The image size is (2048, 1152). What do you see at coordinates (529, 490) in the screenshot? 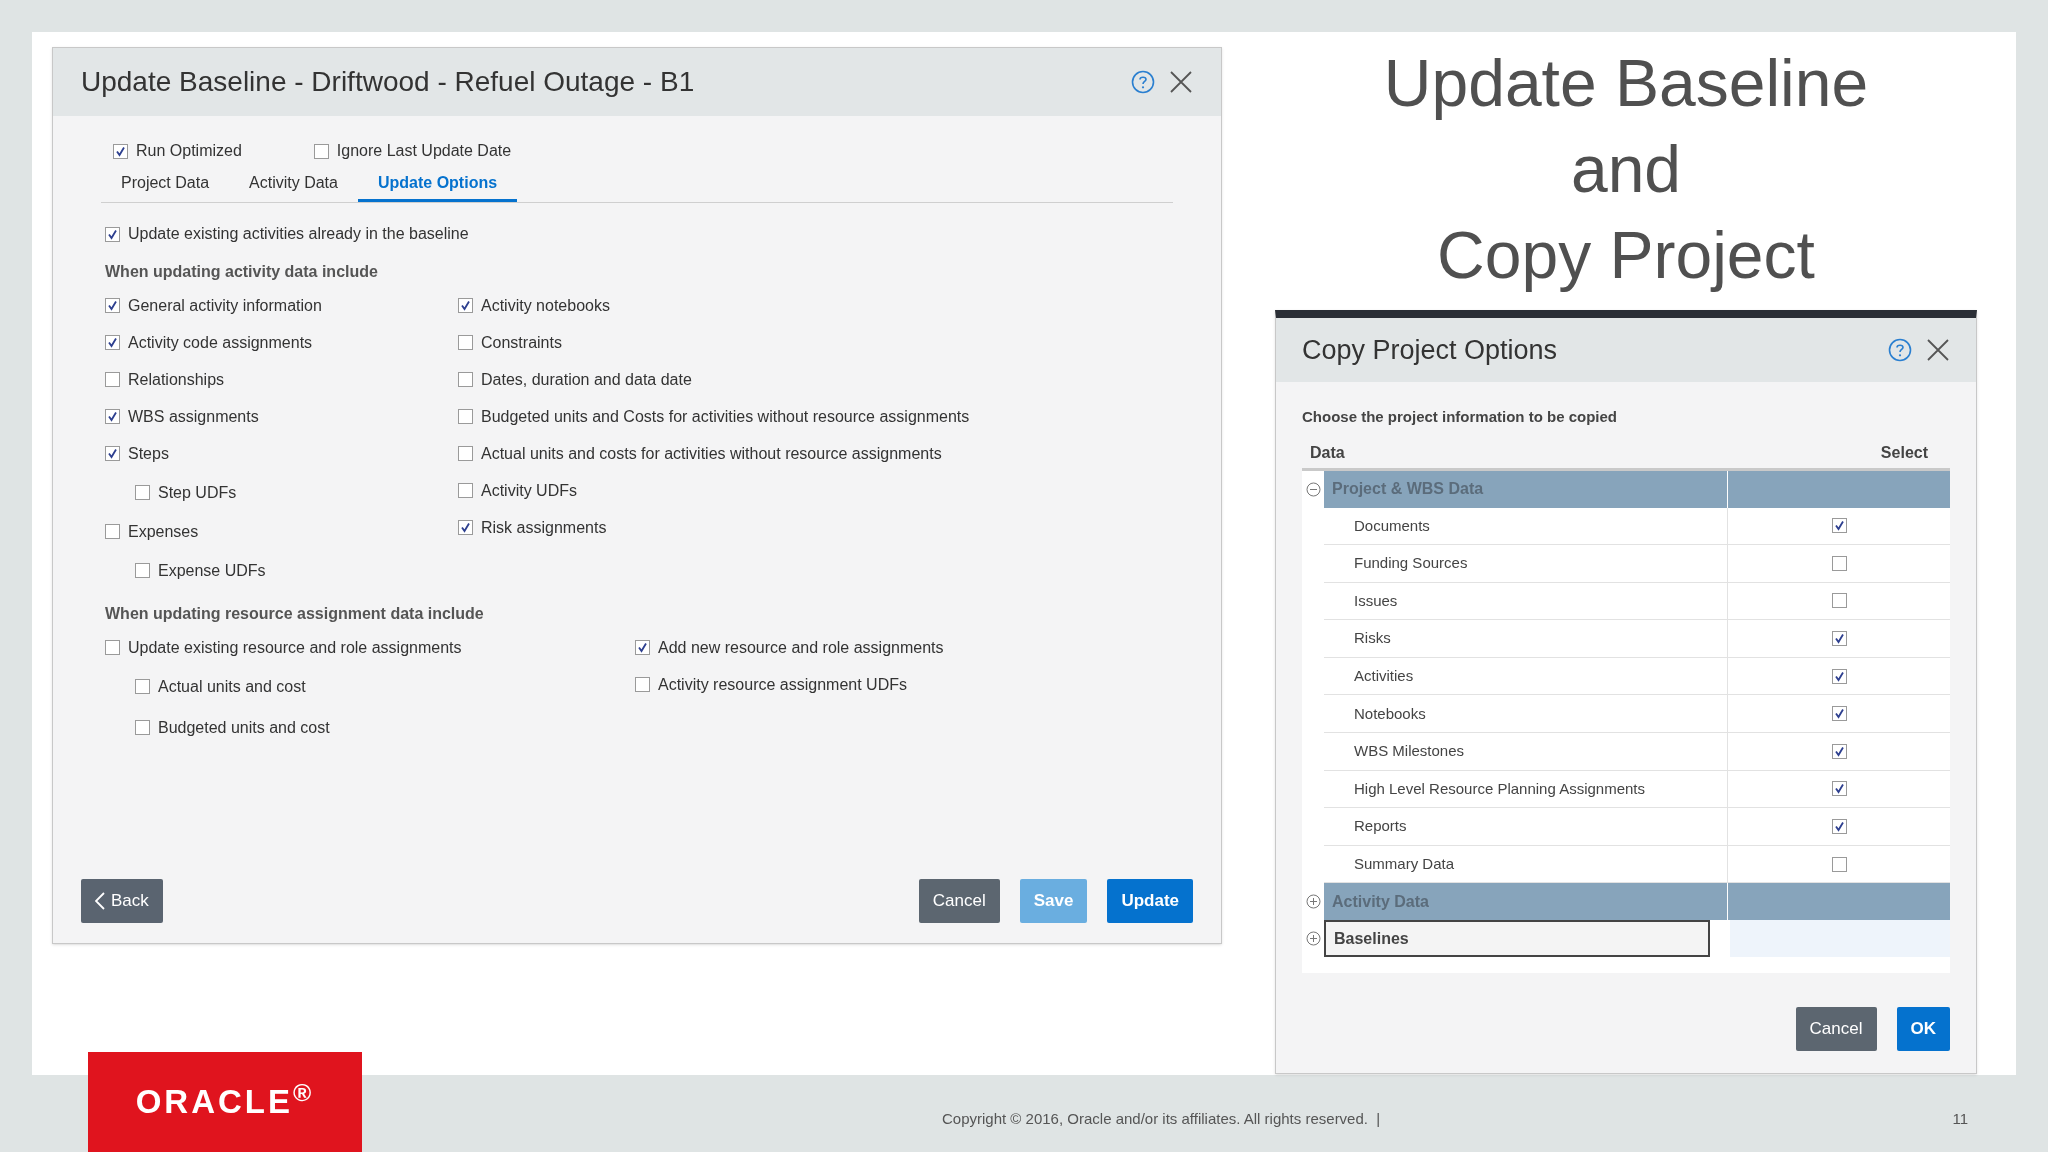
I see `option-label: Activity UDFs` at bounding box center [529, 490].